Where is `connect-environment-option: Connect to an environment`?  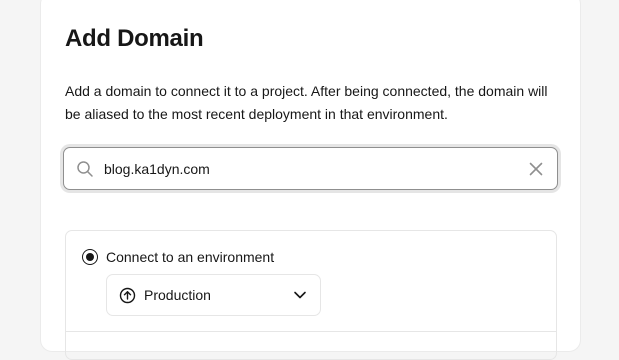
connect-environment-option: Connect to an environment is located at coordinates (178, 257).